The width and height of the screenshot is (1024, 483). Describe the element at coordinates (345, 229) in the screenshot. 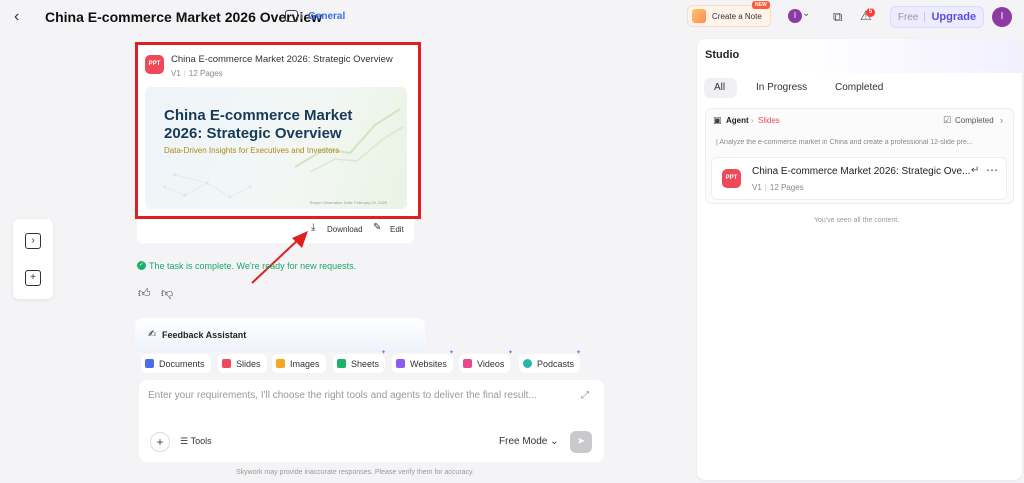

I see `download-button: Download` at that location.